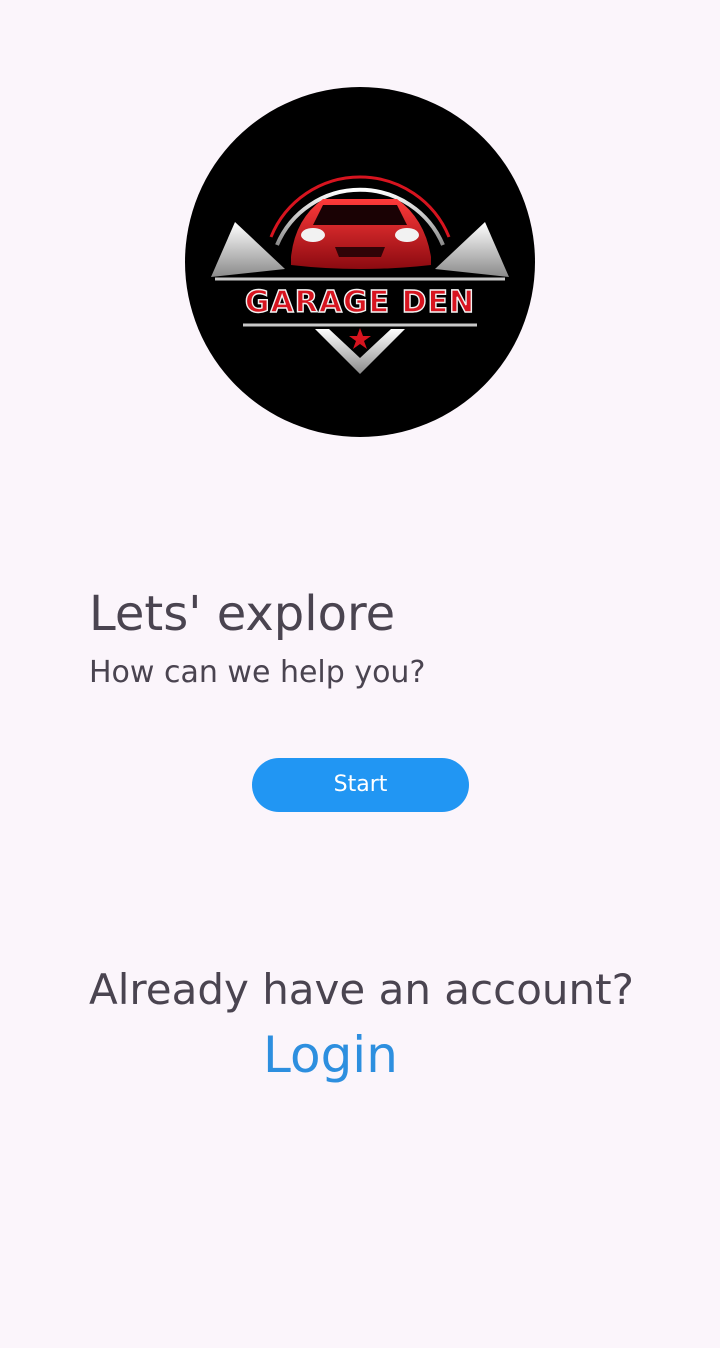 Image resolution: width=720 pixels, height=1348 pixels. I want to click on page-subtitle: How can we help you?, so click(257, 672).